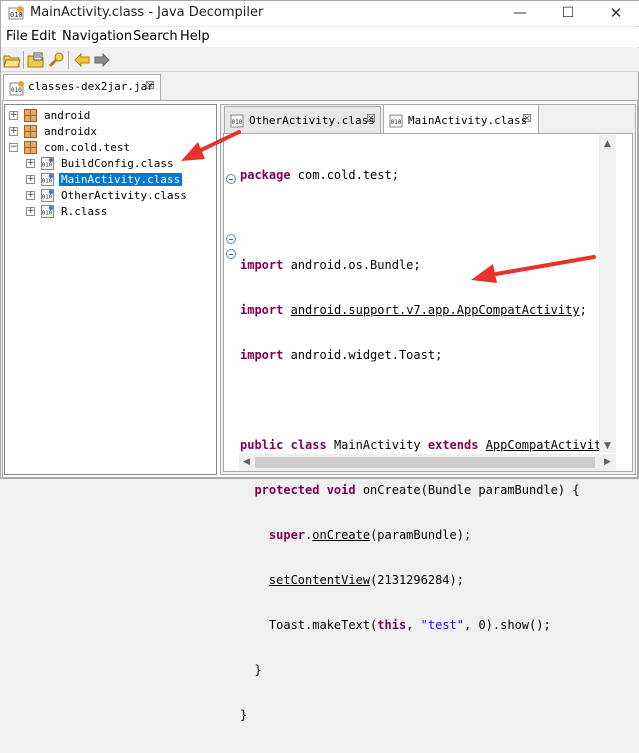  Describe the element at coordinates (467, 490) in the screenshot. I see `code-text: onCreate(Bundle paramBundle) {` at that location.